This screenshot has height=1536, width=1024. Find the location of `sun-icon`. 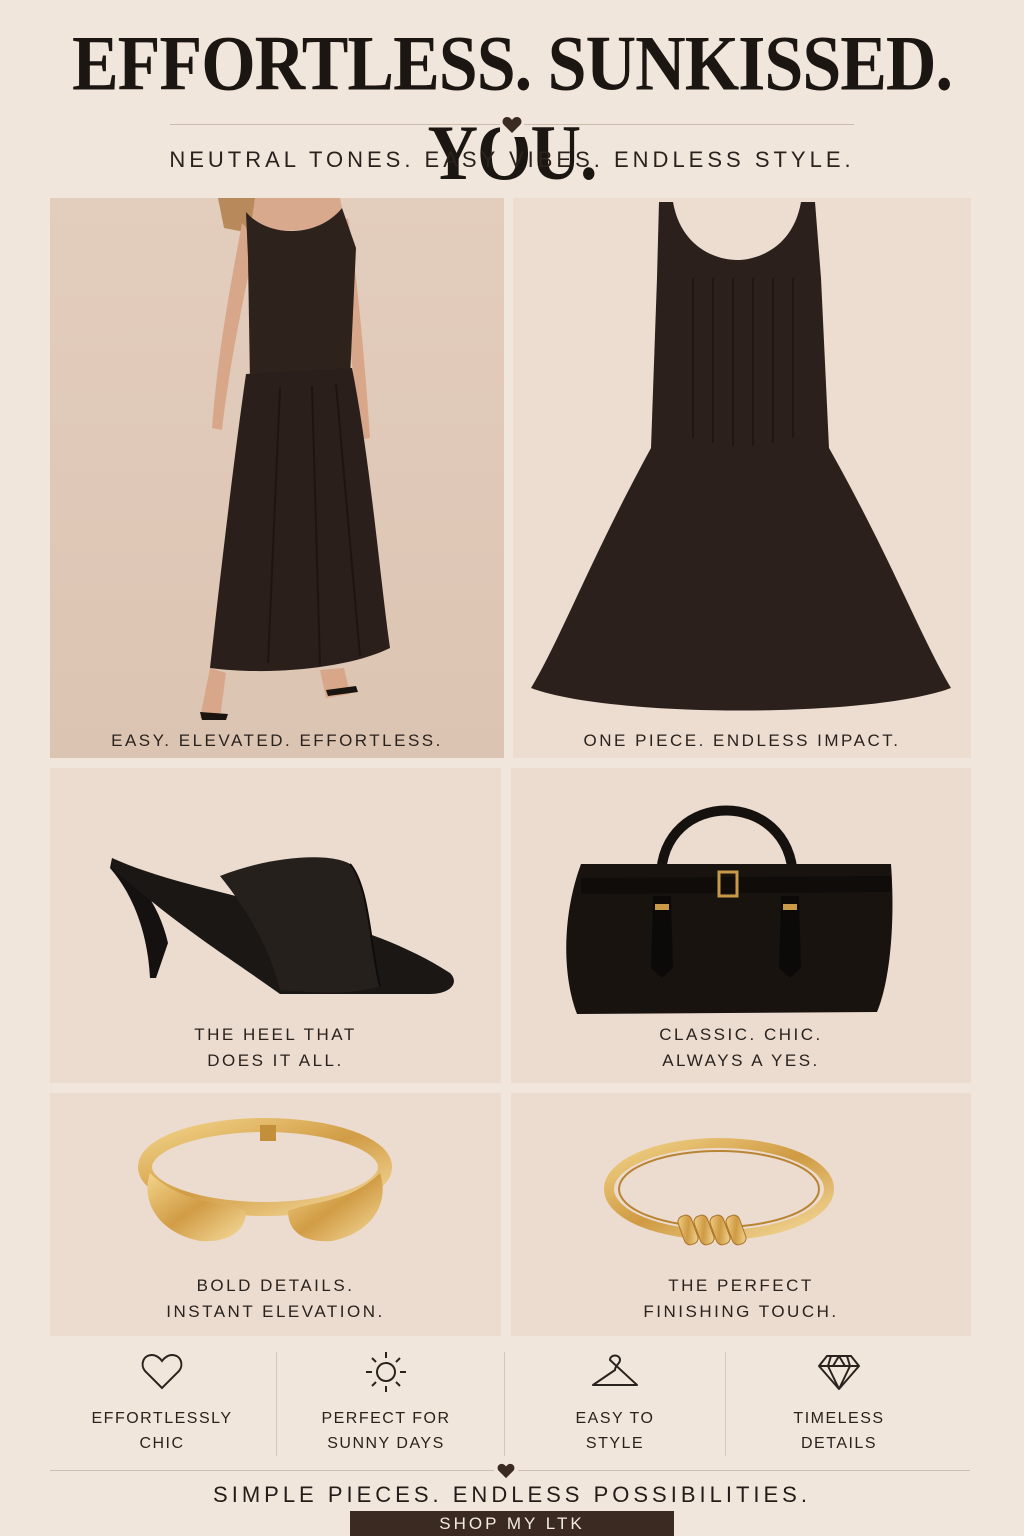

sun-icon is located at coordinates (386, 1372).